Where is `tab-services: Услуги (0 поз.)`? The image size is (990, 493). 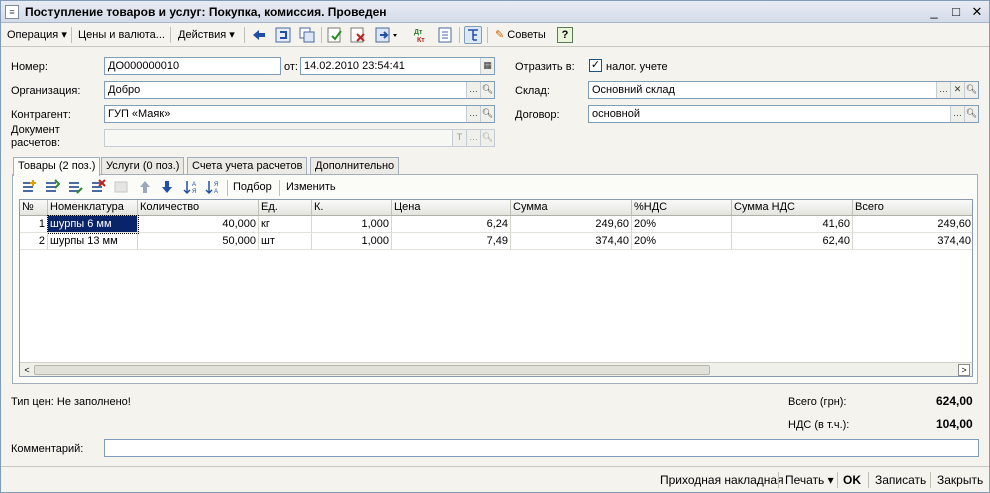 tab-services: Услуги (0 поз.) is located at coordinates (143, 166).